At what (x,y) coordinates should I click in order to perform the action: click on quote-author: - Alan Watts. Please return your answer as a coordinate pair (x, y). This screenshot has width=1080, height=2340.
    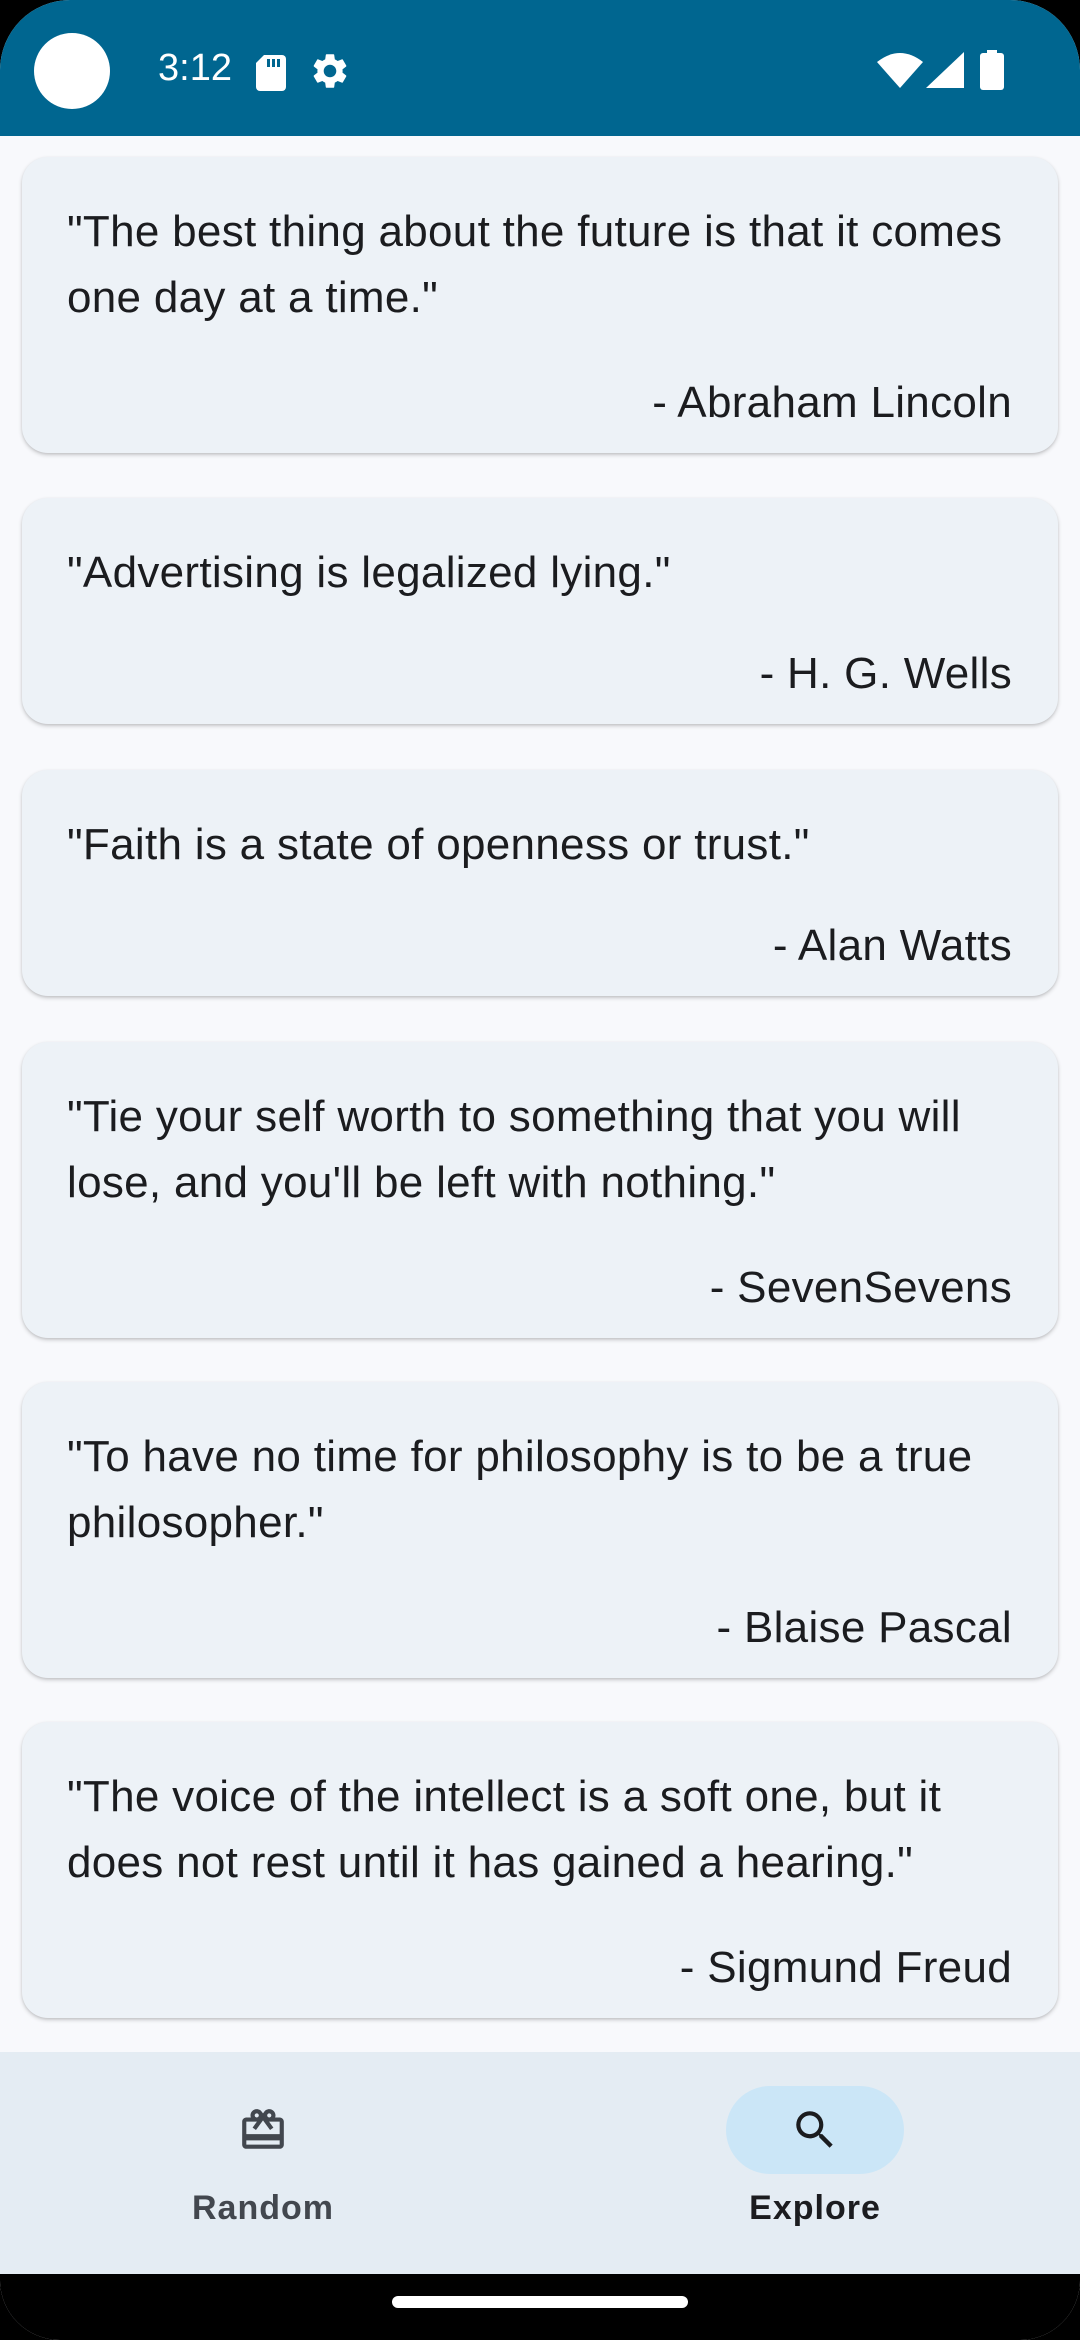
    Looking at the image, I should click on (892, 945).